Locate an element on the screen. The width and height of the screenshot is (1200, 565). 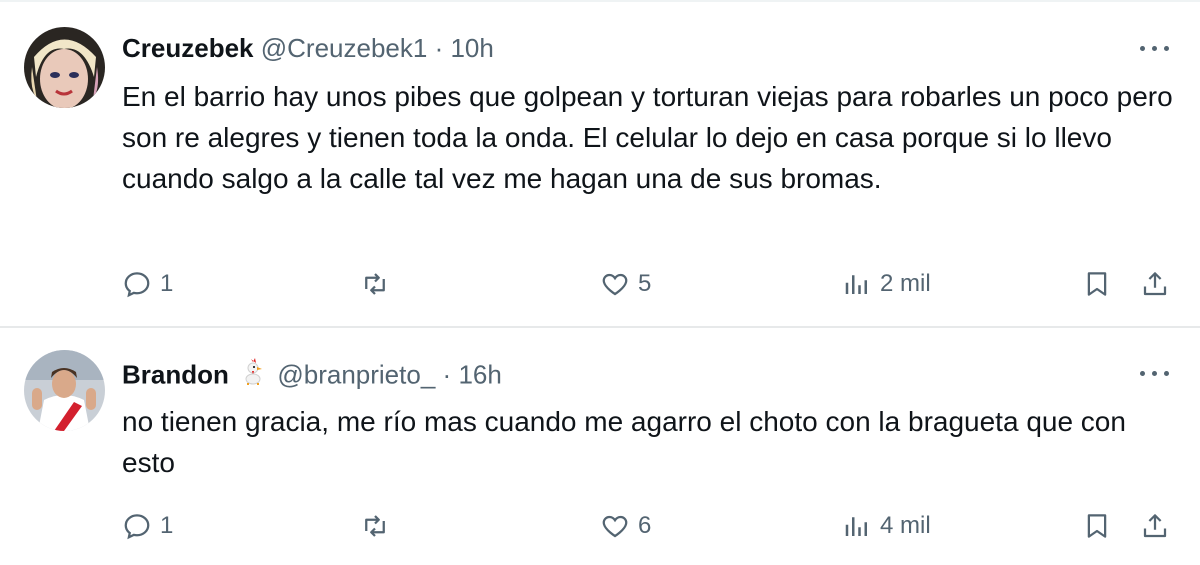
tweet-header: Creuzebek @Creuzebek1 · 10h is located at coordinates (308, 48).